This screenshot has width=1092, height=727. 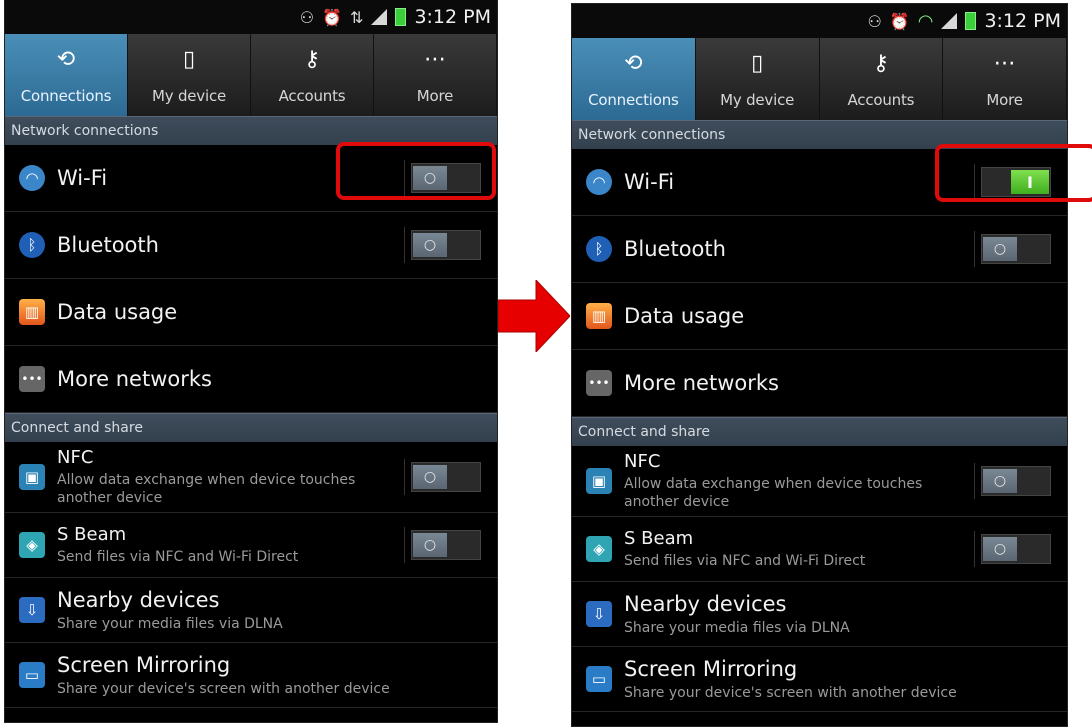 I want to click on row-title: More networks, so click(x=134, y=379).